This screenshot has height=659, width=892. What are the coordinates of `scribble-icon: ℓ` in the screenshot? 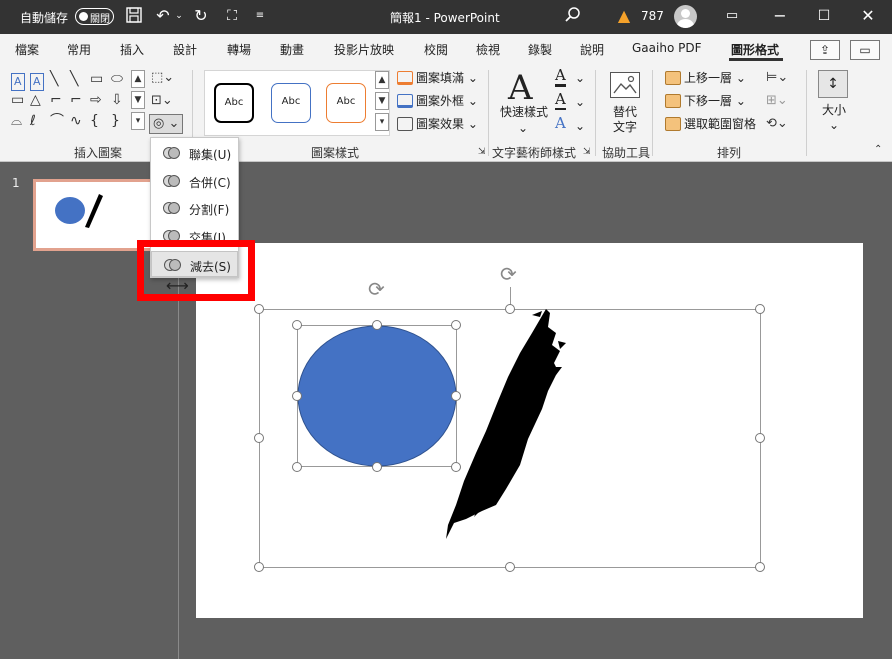 It's located at (33, 121).